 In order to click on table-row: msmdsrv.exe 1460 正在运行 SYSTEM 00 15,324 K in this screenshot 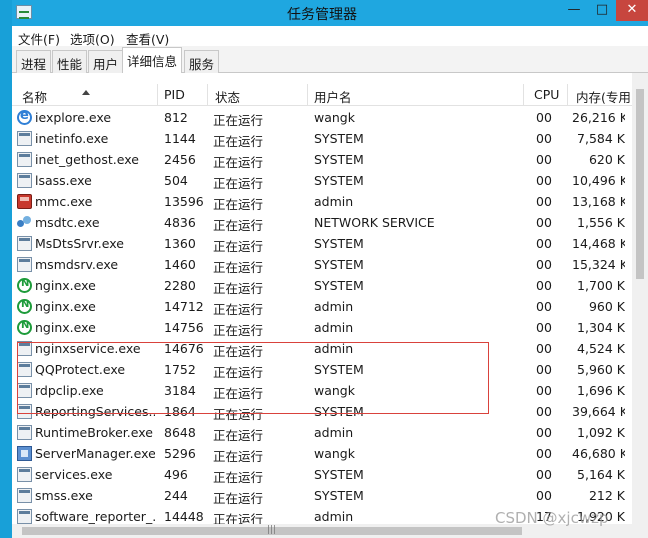, I will do `click(322, 264)`.